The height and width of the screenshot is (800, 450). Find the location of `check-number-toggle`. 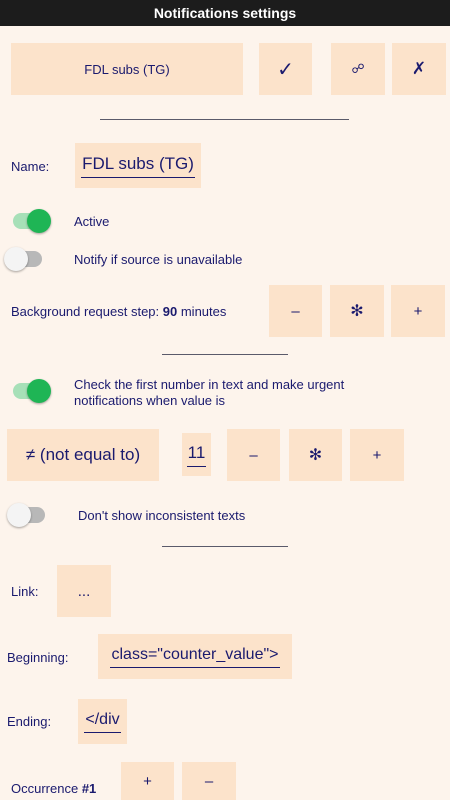

check-number-toggle is located at coordinates (32, 391).